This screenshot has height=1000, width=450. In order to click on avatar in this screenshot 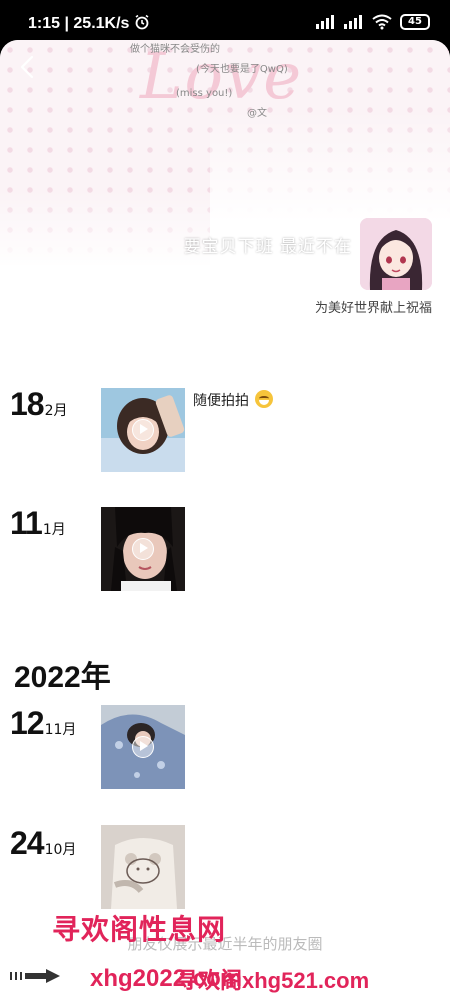, I will do `click(396, 254)`.